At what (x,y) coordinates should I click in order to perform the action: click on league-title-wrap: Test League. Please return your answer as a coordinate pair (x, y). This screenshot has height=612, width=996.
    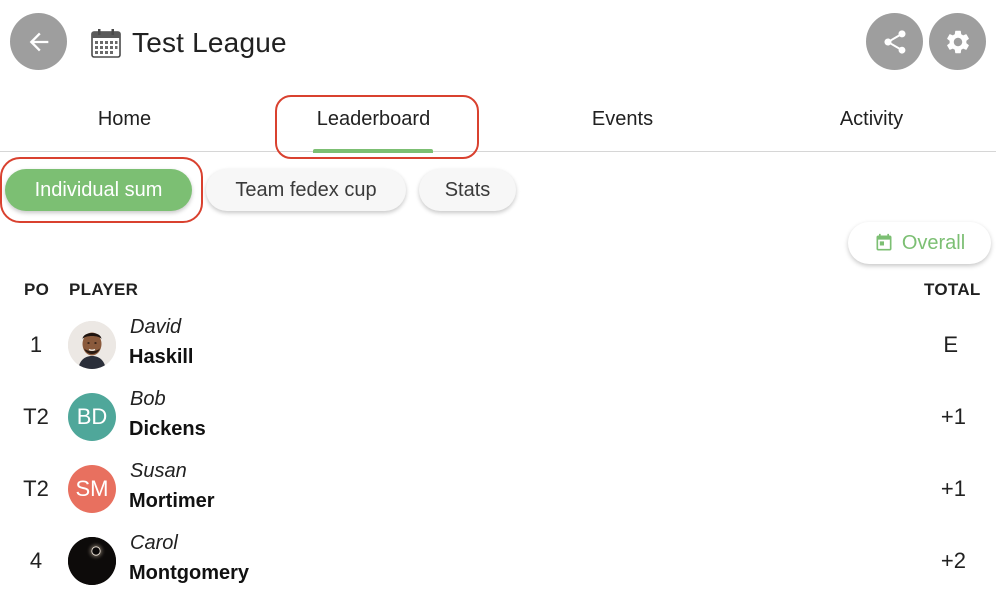
    Looking at the image, I should click on (188, 43).